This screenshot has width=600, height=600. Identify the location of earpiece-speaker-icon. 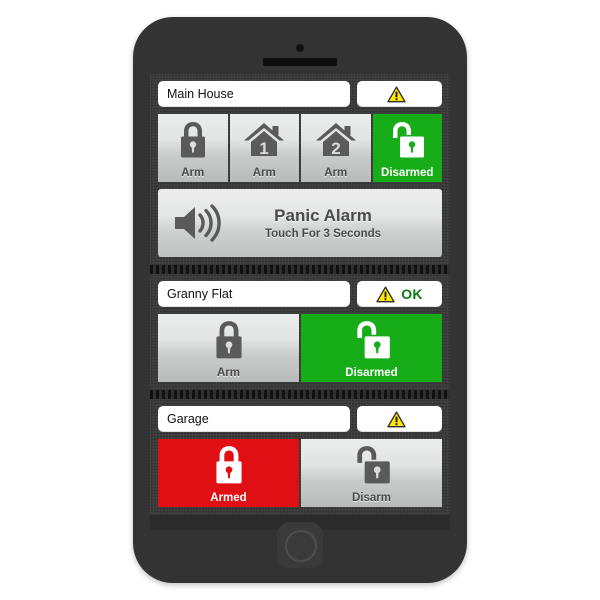
(300, 62).